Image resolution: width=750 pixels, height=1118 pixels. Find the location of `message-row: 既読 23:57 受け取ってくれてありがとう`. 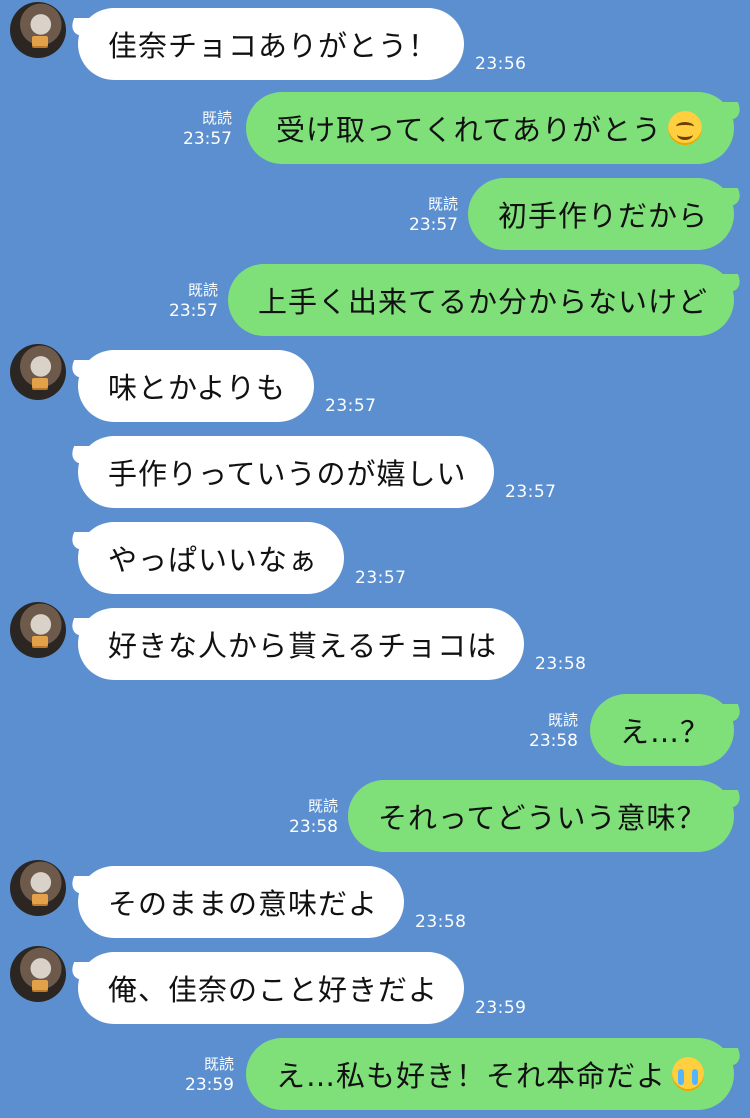

message-row: 既読 23:57 受け取ってくれてありがとう is located at coordinates (375, 130).